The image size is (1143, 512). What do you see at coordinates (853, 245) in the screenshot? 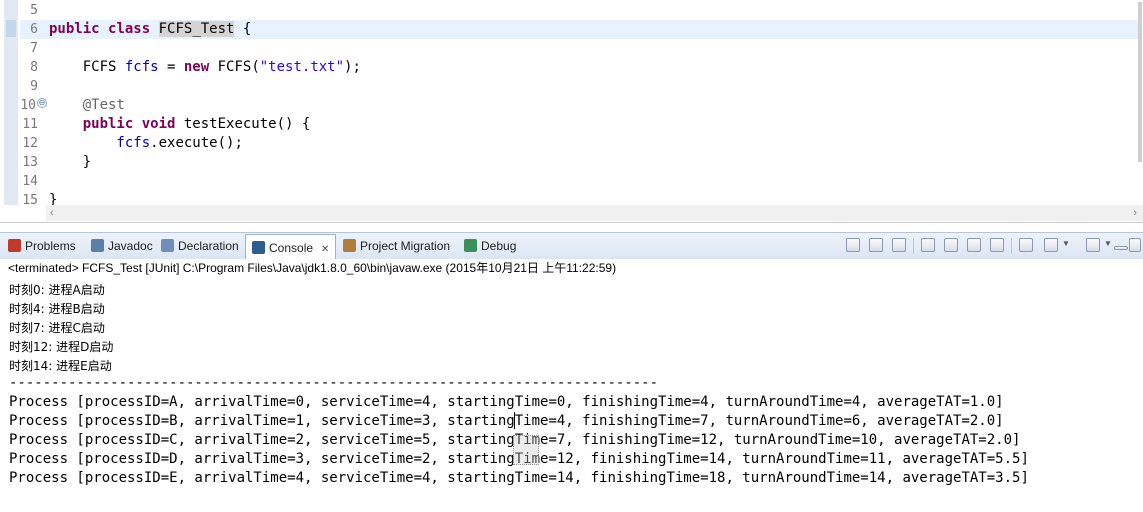
I see `terminate-icon` at bounding box center [853, 245].